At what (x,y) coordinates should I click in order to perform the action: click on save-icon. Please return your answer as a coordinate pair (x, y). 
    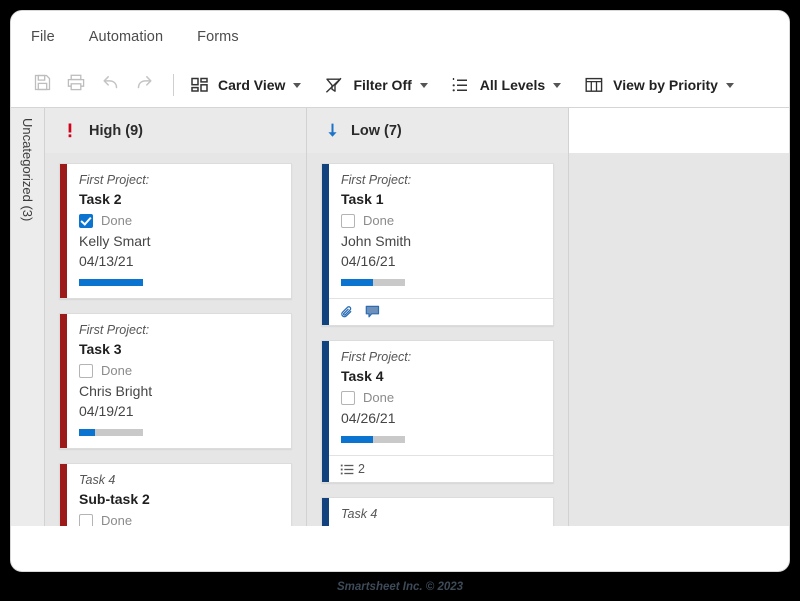
    Looking at the image, I should click on (42, 85).